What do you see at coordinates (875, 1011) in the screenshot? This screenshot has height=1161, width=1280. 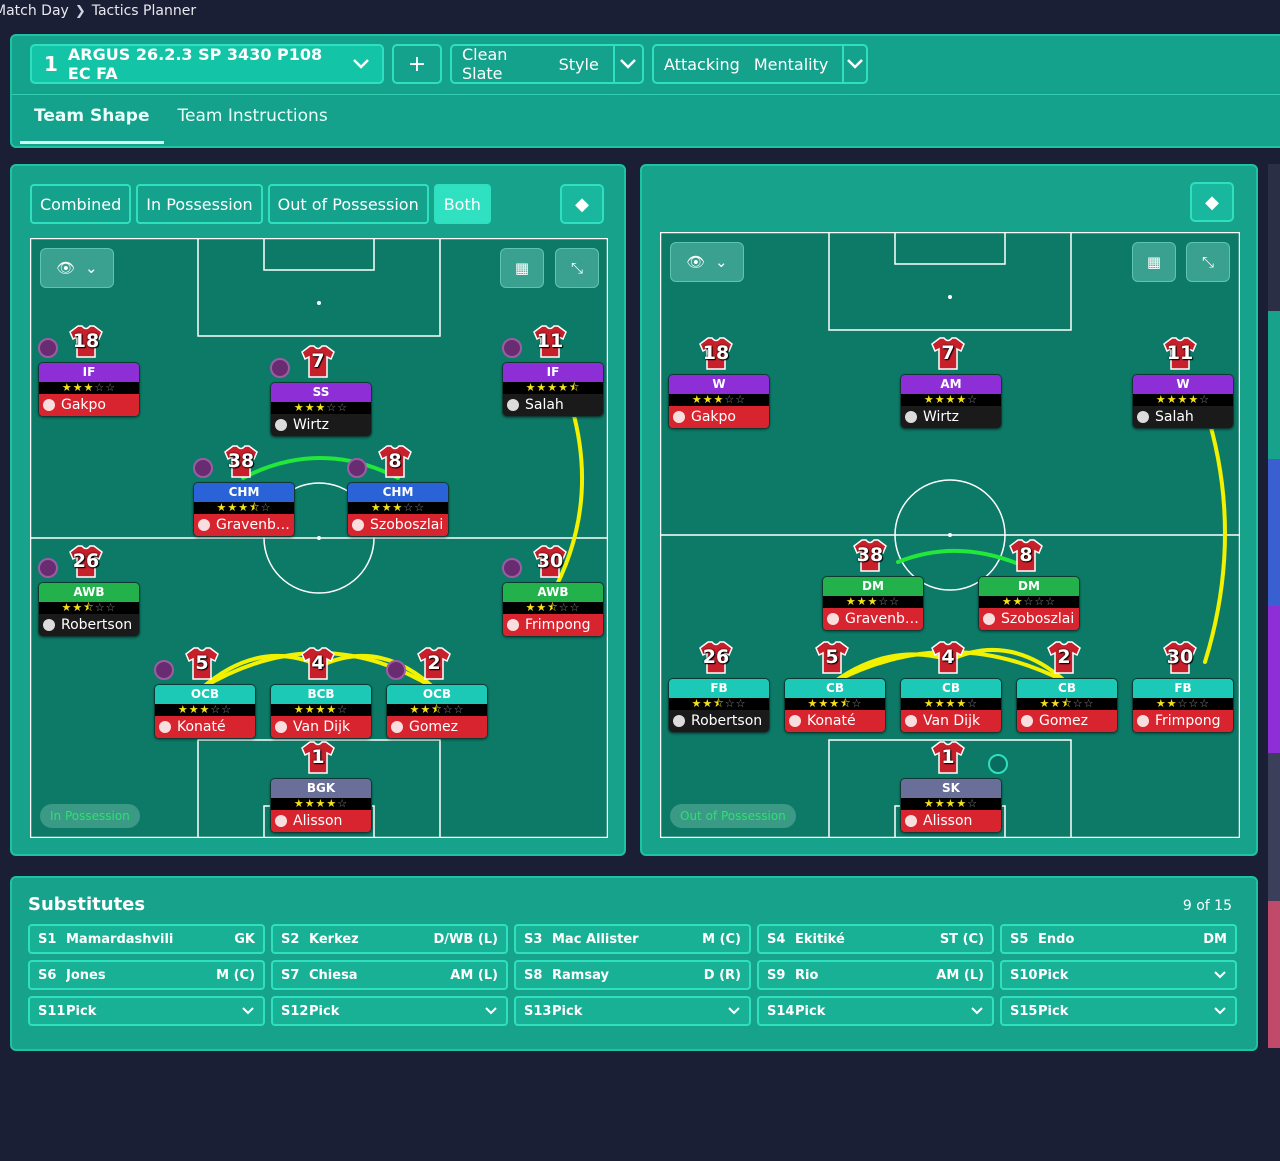 I see `substitute-slot: S14 Pick` at bounding box center [875, 1011].